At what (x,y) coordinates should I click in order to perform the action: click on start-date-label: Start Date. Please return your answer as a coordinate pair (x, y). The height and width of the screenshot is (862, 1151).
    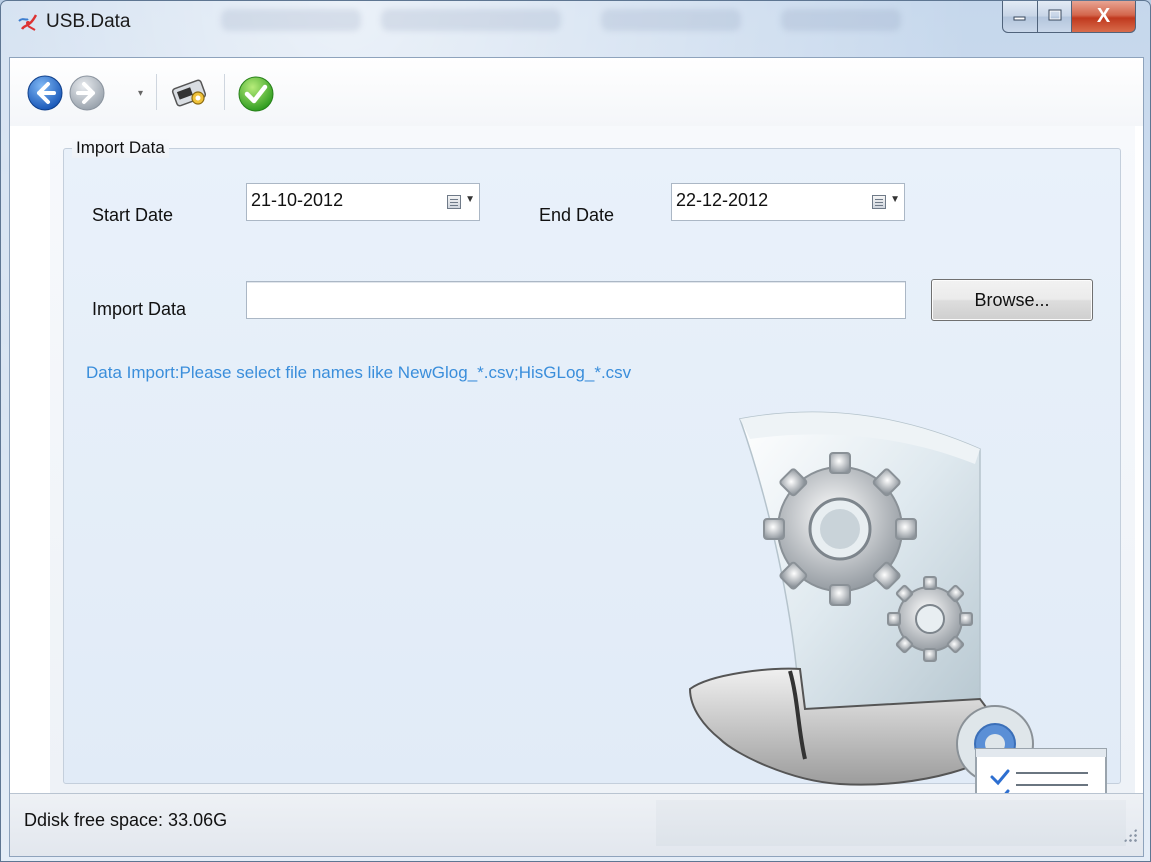
    Looking at the image, I should click on (133, 215).